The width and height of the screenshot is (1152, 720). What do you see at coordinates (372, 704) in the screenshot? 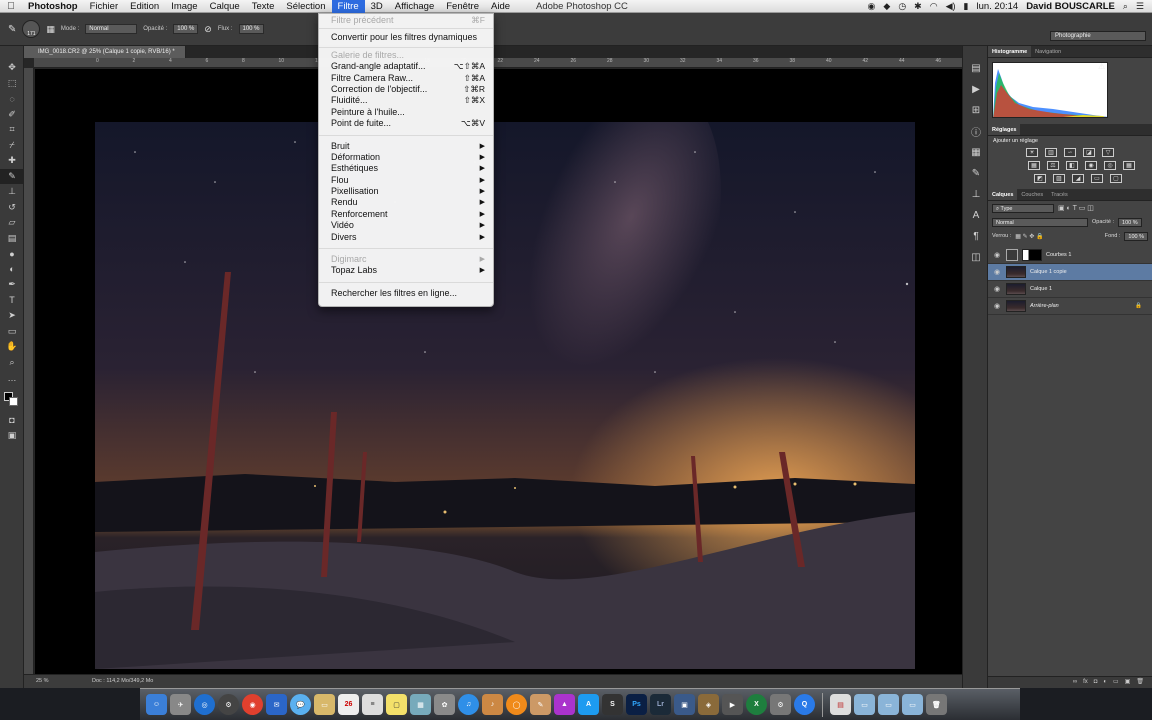
I see `notes-icon: ≡` at bounding box center [372, 704].